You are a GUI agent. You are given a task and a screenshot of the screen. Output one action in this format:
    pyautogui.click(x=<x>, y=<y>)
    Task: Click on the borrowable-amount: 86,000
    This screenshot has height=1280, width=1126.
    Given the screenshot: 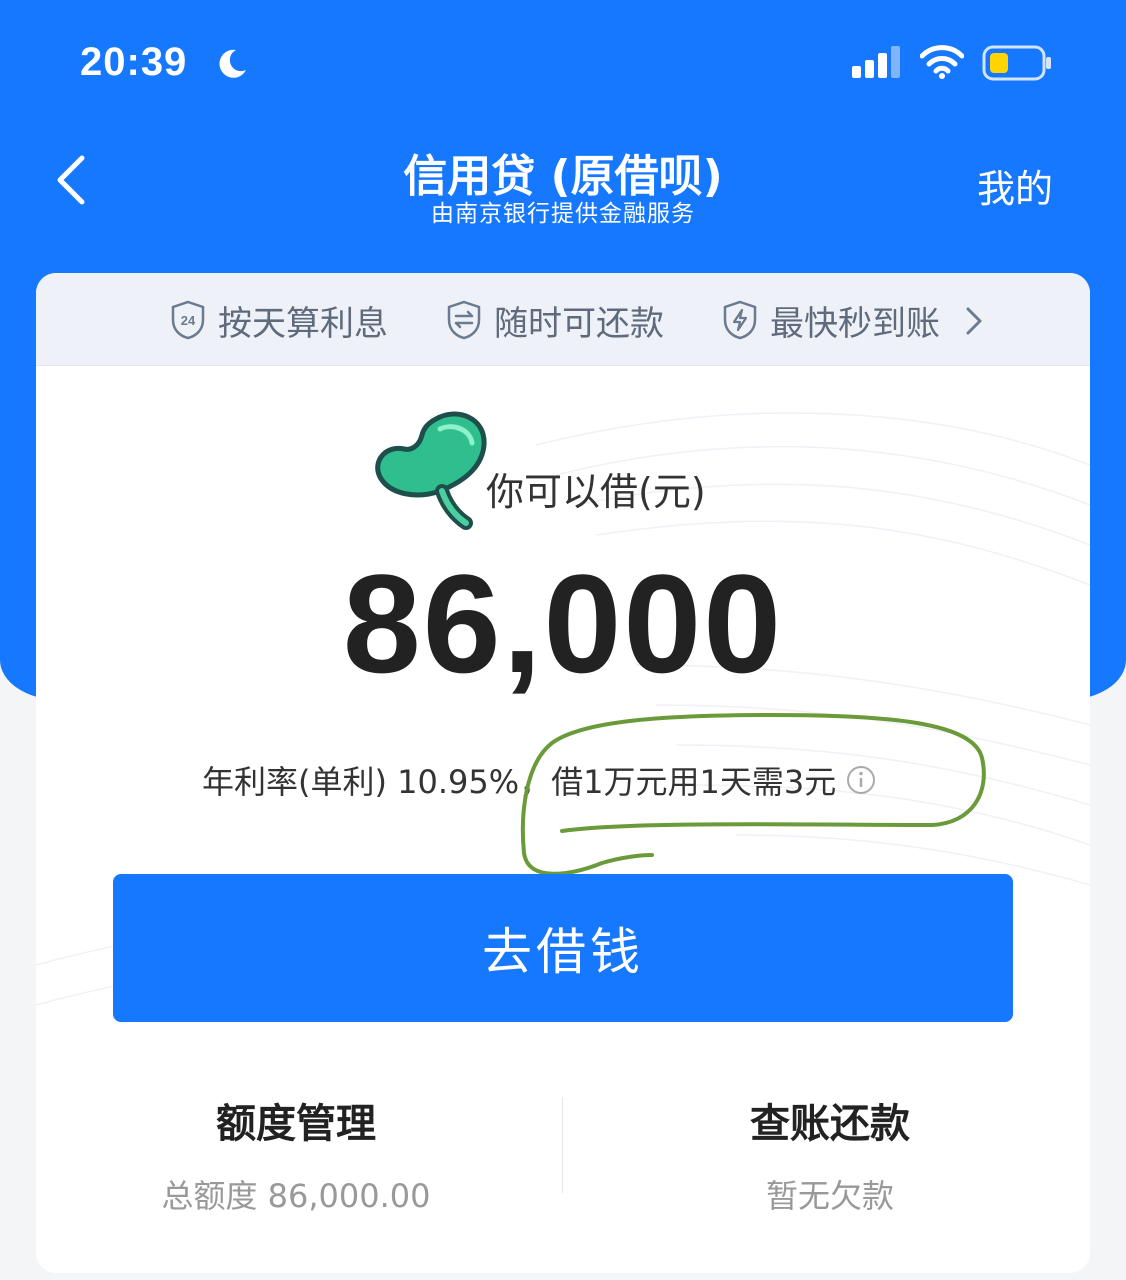 What is the action you would take?
    pyautogui.click(x=563, y=623)
    